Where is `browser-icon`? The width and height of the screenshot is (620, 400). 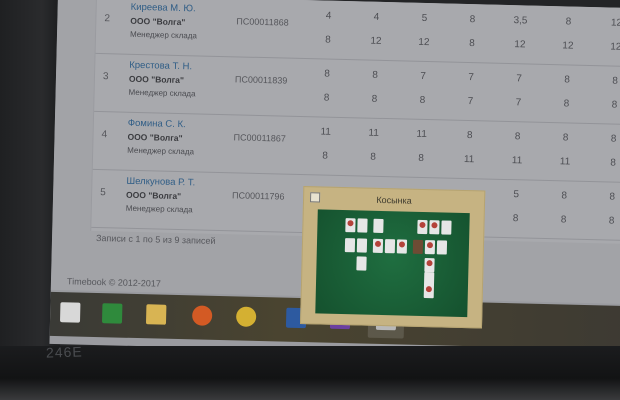
browser-icon is located at coordinates (202, 315).